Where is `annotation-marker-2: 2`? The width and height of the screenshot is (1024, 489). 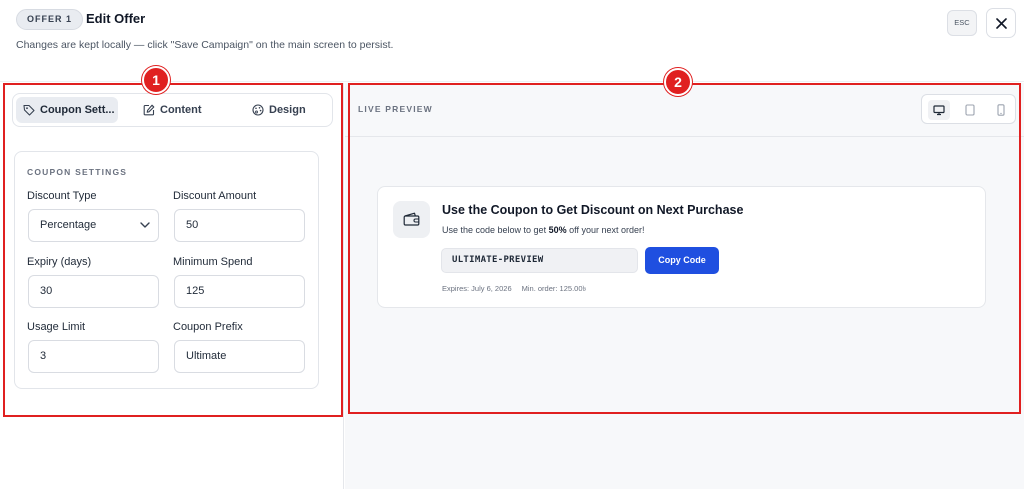 annotation-marker-2: 2 is located at coordinates (678, 82).